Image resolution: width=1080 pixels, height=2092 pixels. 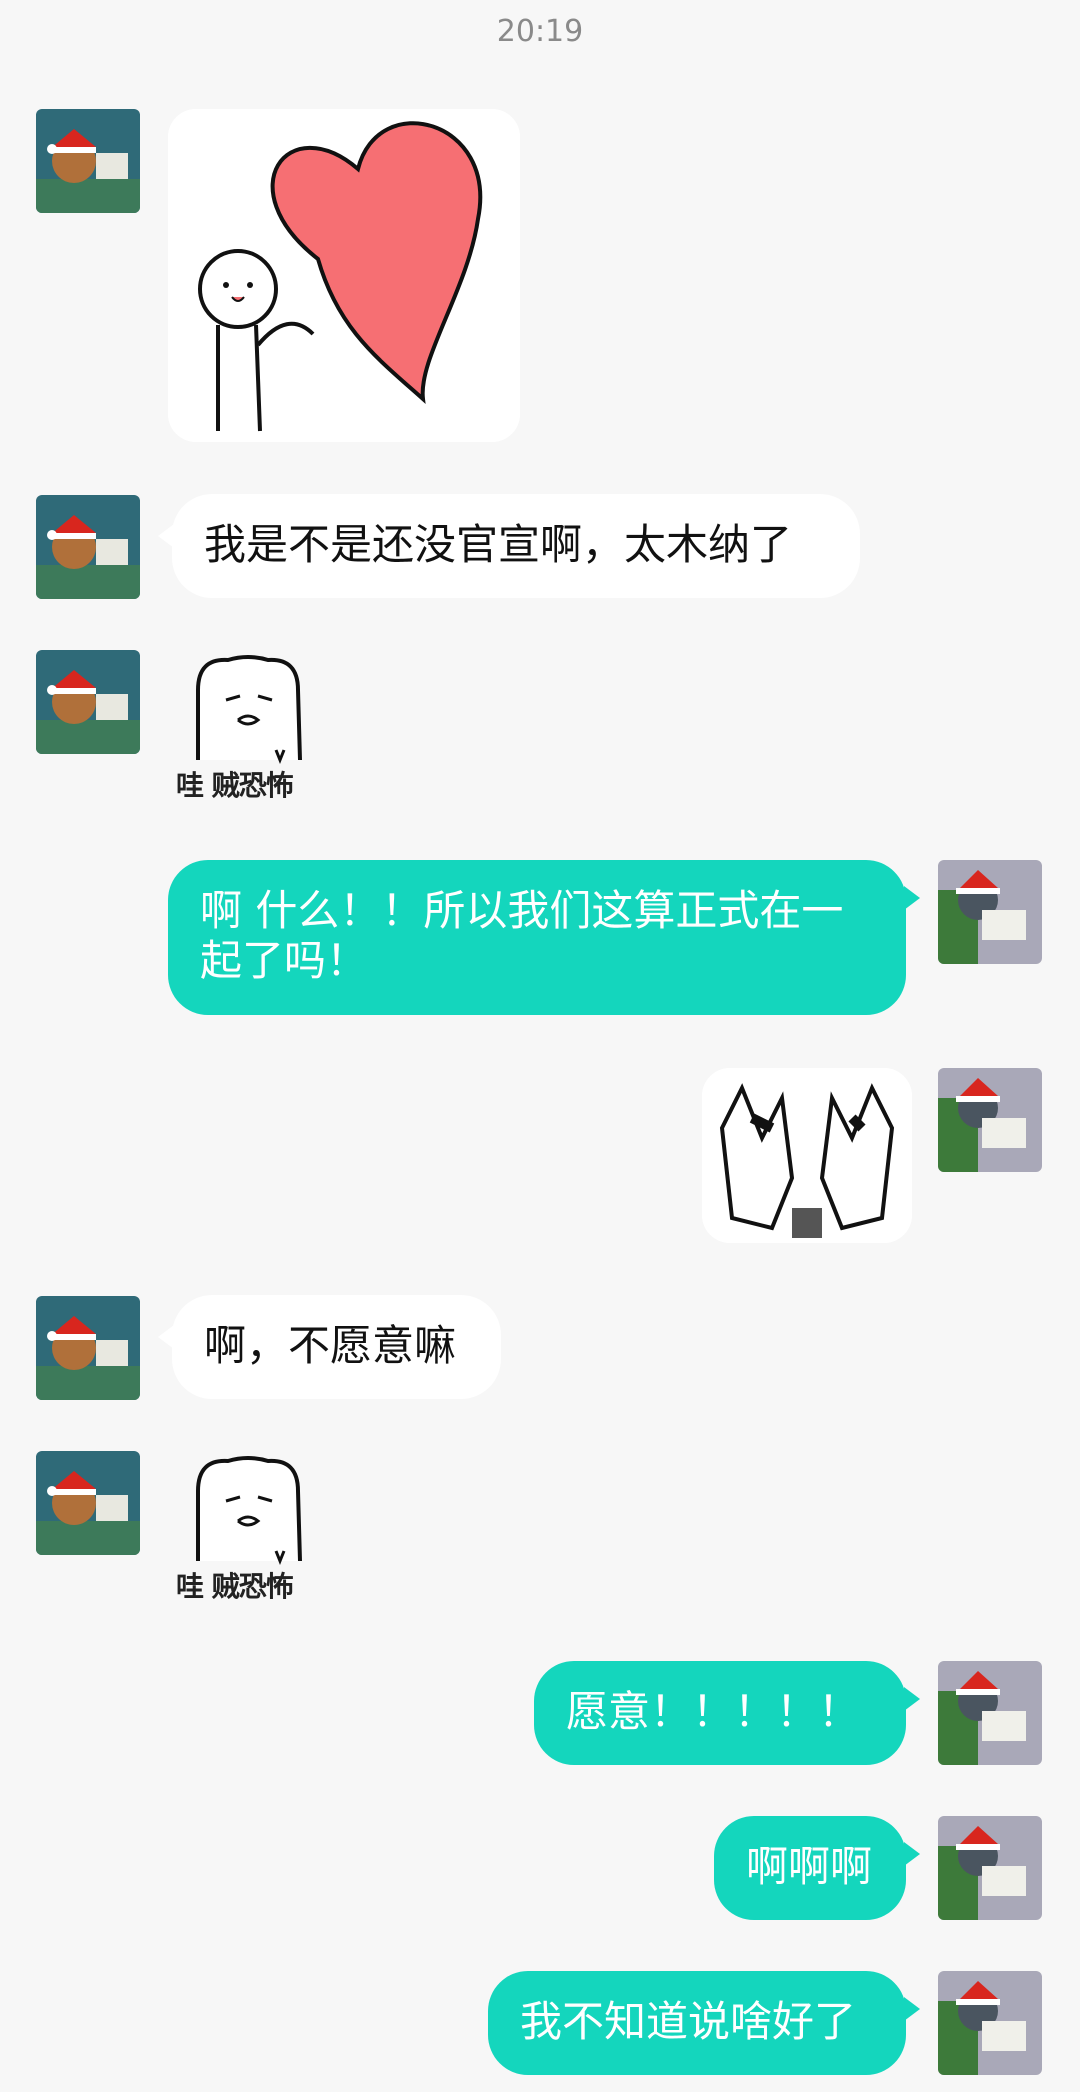 What do you see at coordinates (688, 2021) in the screenshot?
I see `message-text: 我不知道说啥好了` at bounding box center [688, 2021].